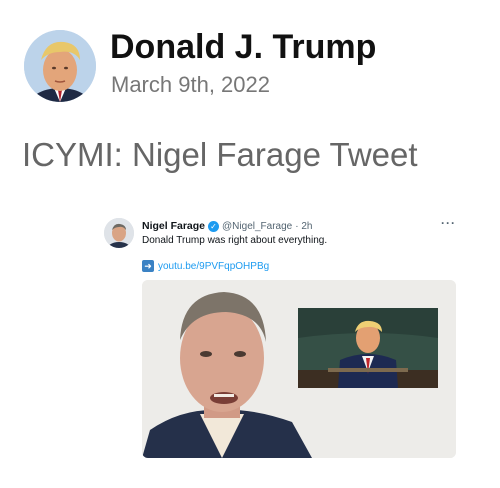 The width and height of the screenshot is (500, 488). Describe the element at coordinates (304, 226) in the screenshot. I see `tweet-time: · 2h` at that location.